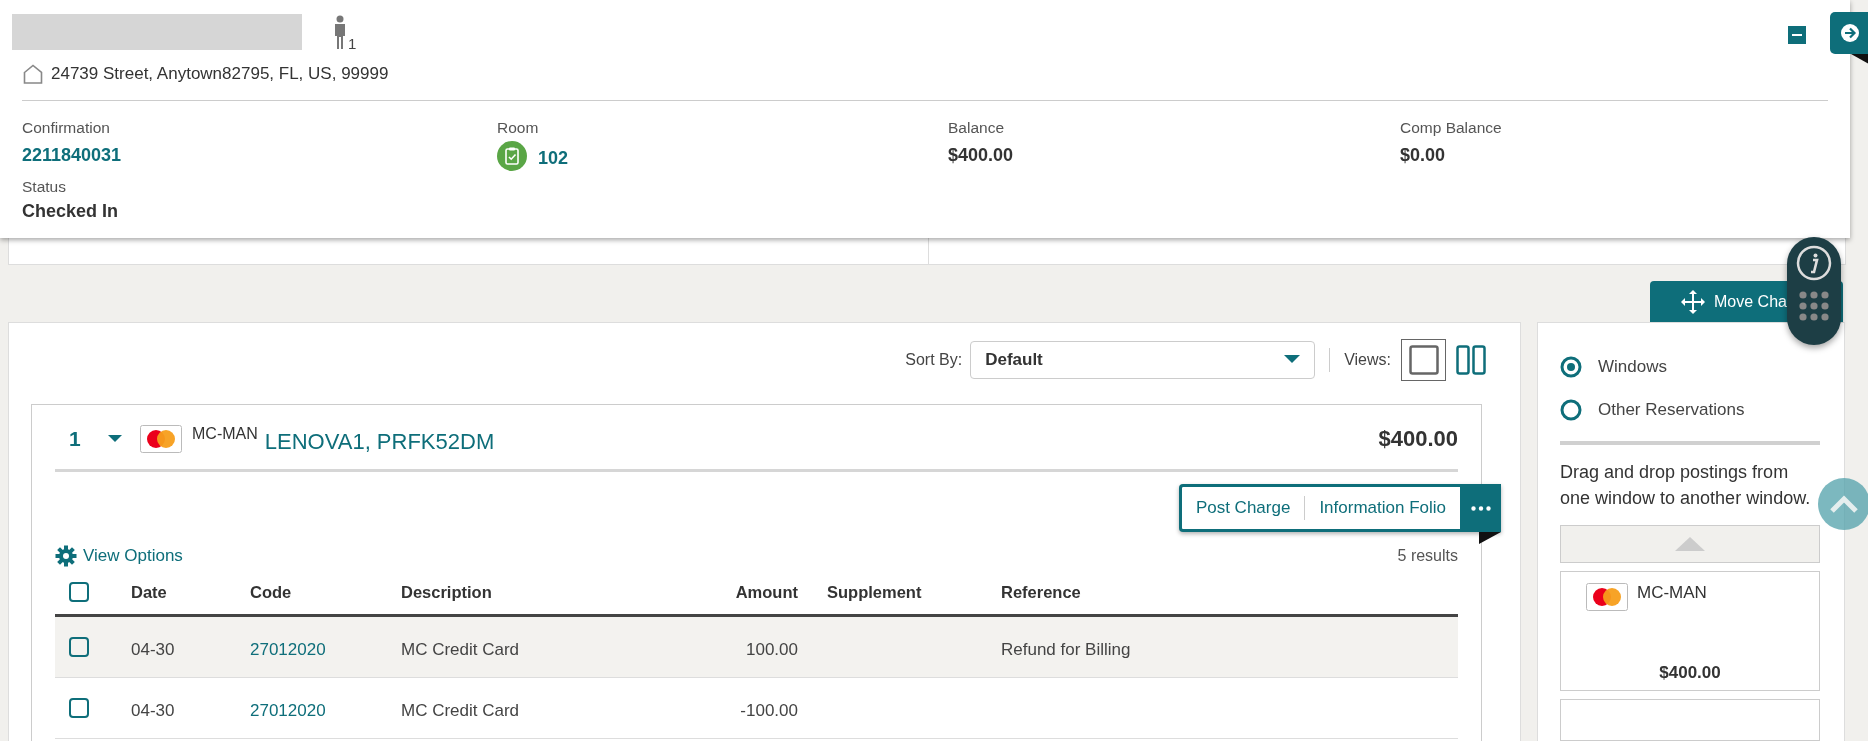 The image size is (1868, 741). What do you see at coordinates (1243, 508) in the screenshot?
I see `action-link: Post Charge` at bounding box center [1243, 508].